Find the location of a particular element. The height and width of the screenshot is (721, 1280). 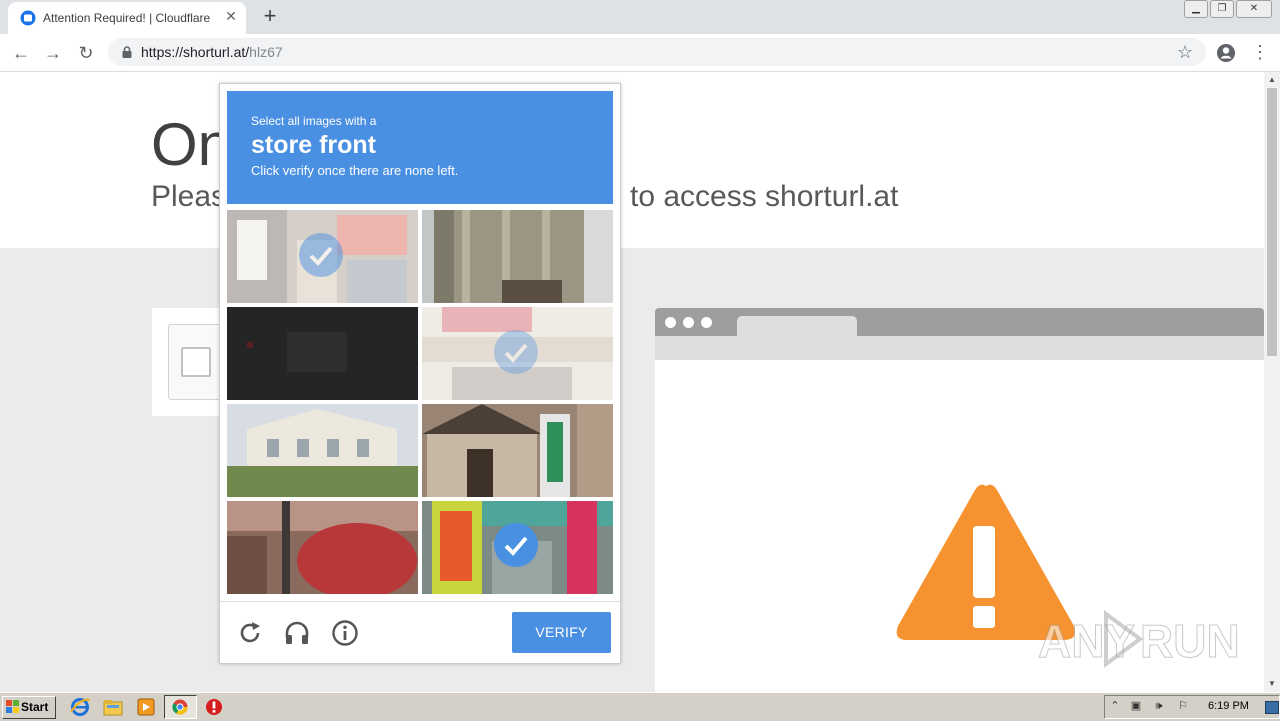

volume-icon: 🕪 is located at coordinates (1159, 706).